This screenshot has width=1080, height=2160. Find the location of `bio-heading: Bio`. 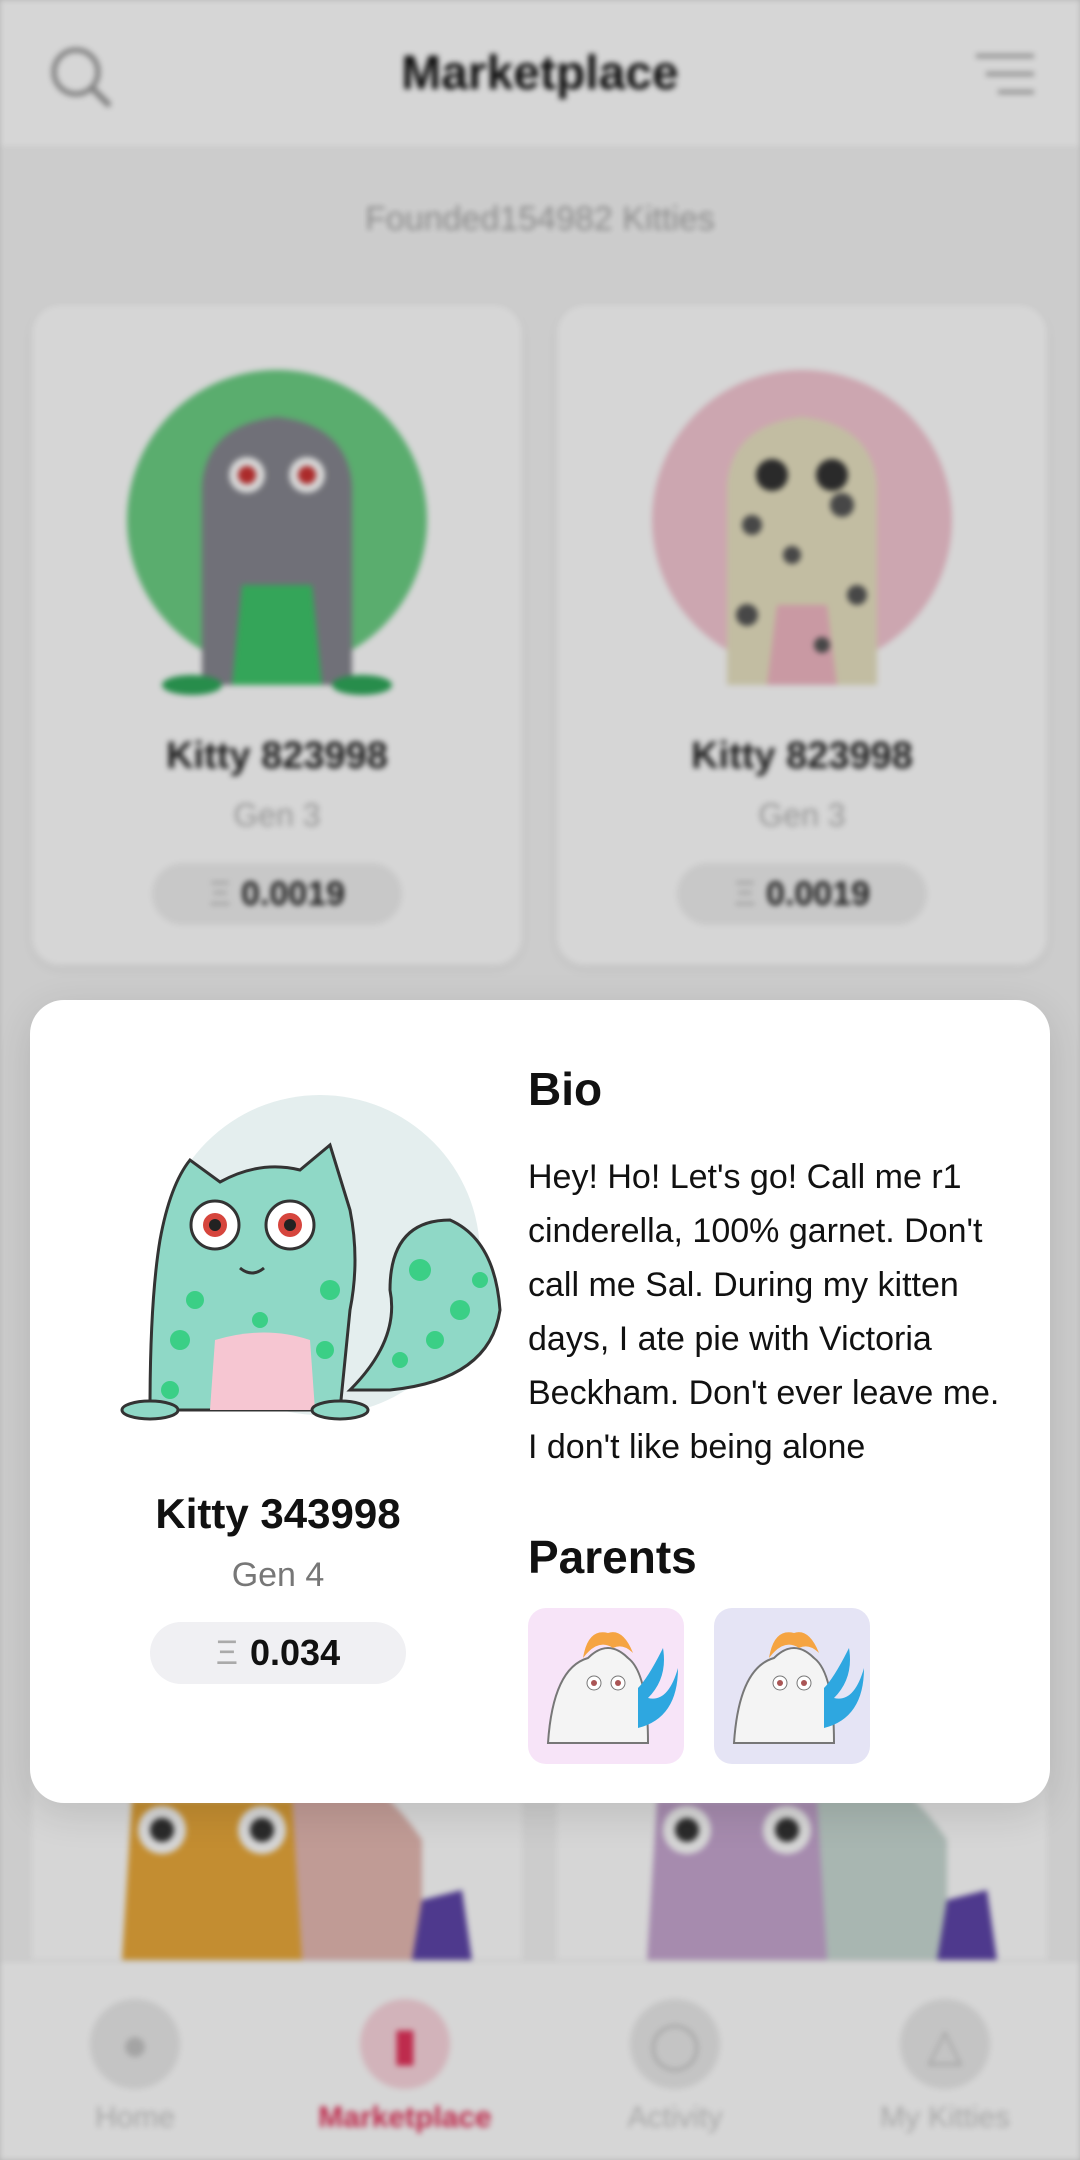

bio-heading: Bio is located at coordinates (565, 1089).